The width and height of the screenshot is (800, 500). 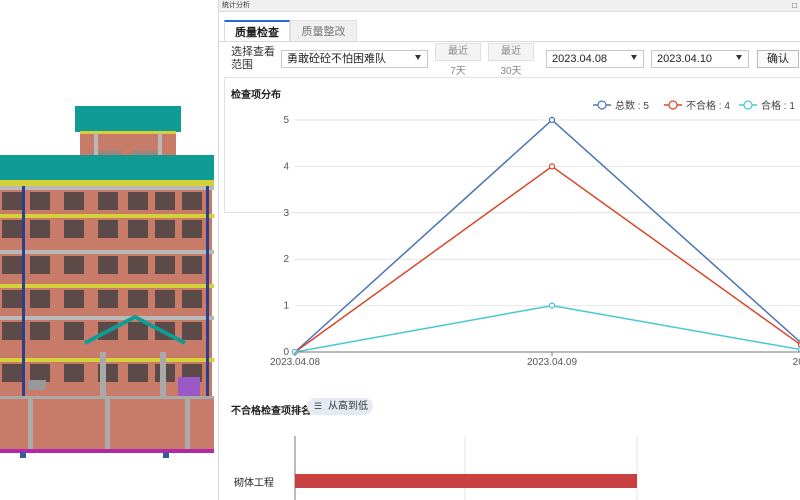 I want to click on sort-descending-icon: ☰, so click(x=318, y=406).